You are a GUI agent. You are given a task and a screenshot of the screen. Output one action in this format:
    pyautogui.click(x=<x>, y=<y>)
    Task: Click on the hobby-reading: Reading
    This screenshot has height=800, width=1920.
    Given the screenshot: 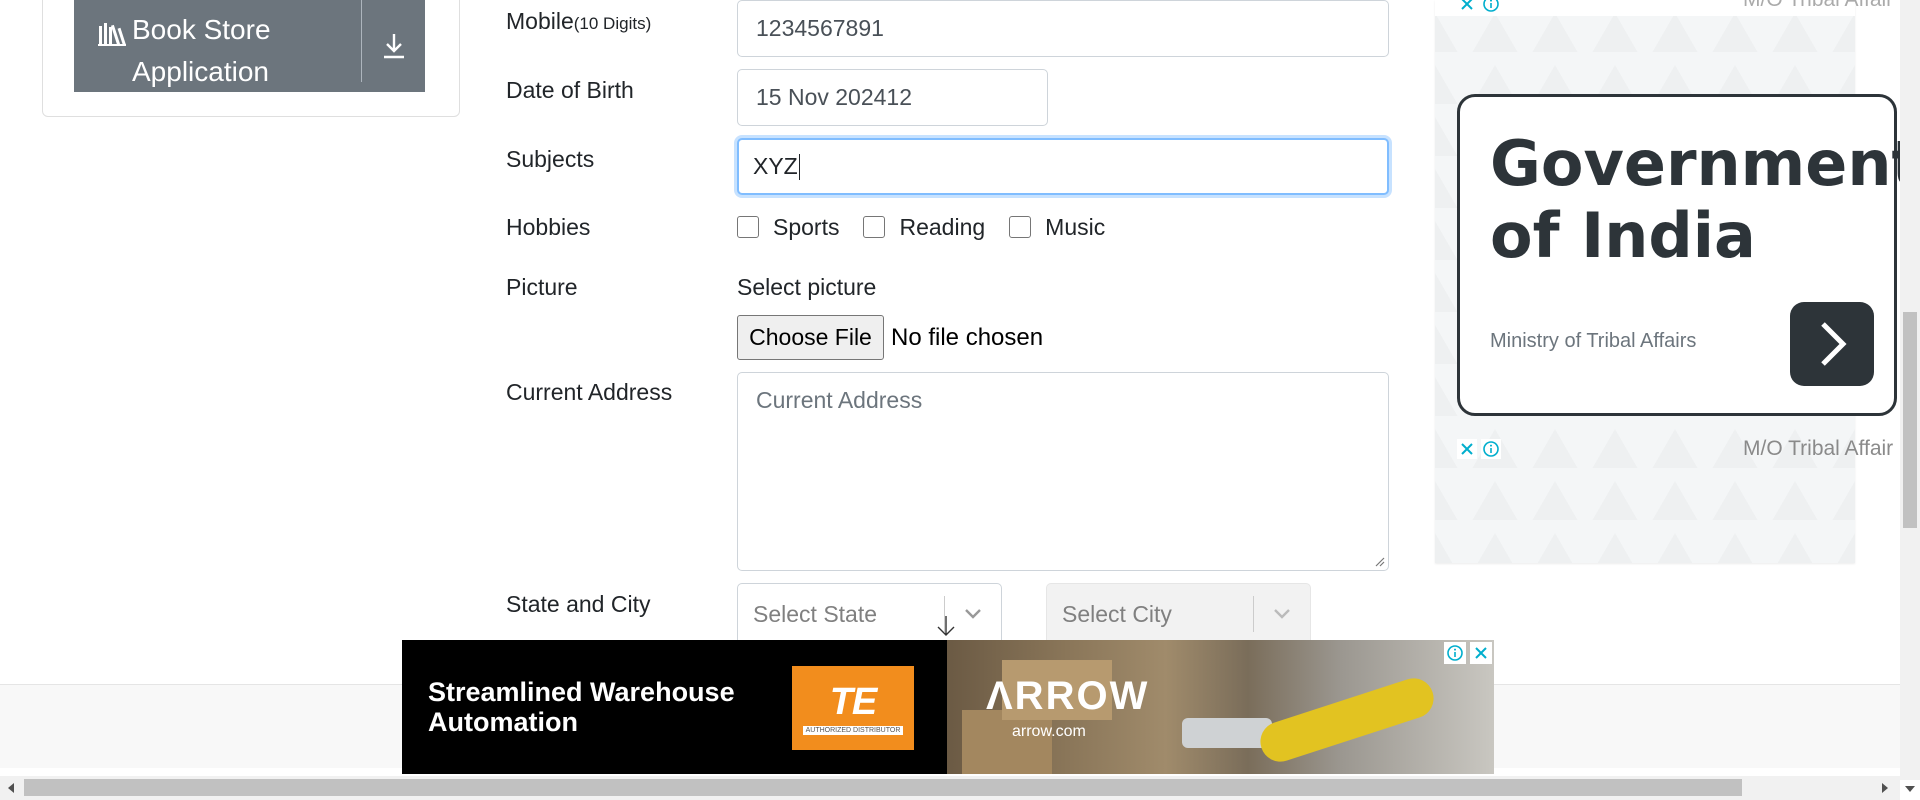 What is the action you would take?
    pyautogui.click(x=924, y=227)
    